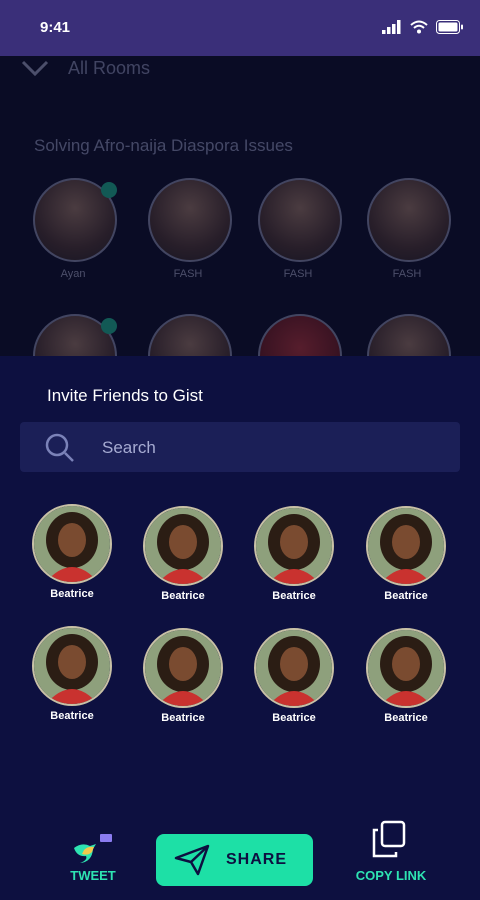  I want to click on paper-plane-icon, so click(192, 860).